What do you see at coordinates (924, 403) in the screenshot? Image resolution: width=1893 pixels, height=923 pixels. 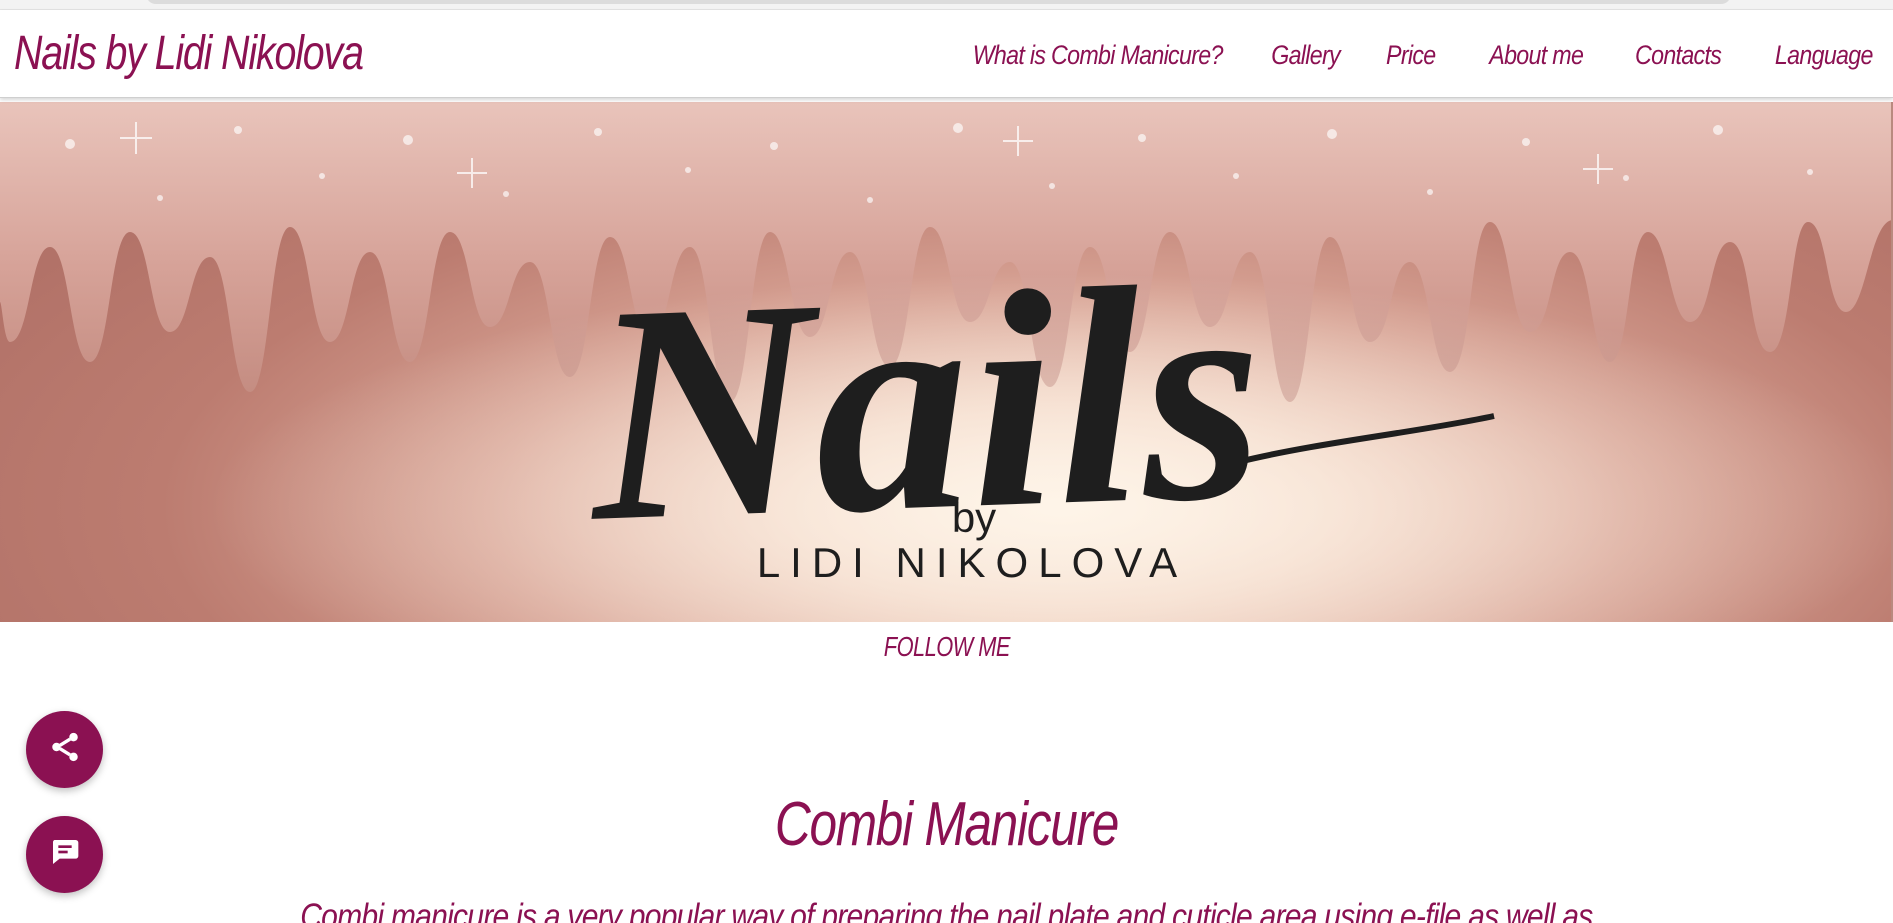 I see `logo-script-text: Nails` at bounding box center [924, 403].